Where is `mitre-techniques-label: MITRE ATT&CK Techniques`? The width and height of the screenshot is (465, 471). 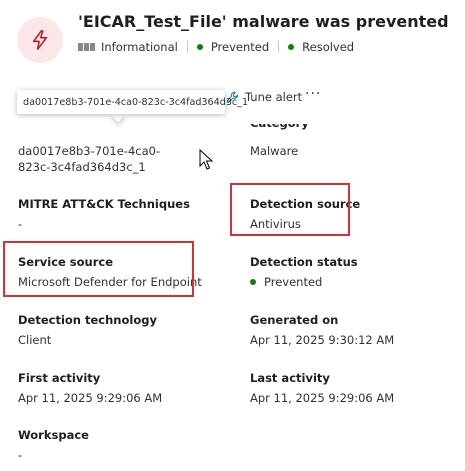
mitre-techniques-label: MITRE ATT&CK Techniques is located at coordinates (104, 204).